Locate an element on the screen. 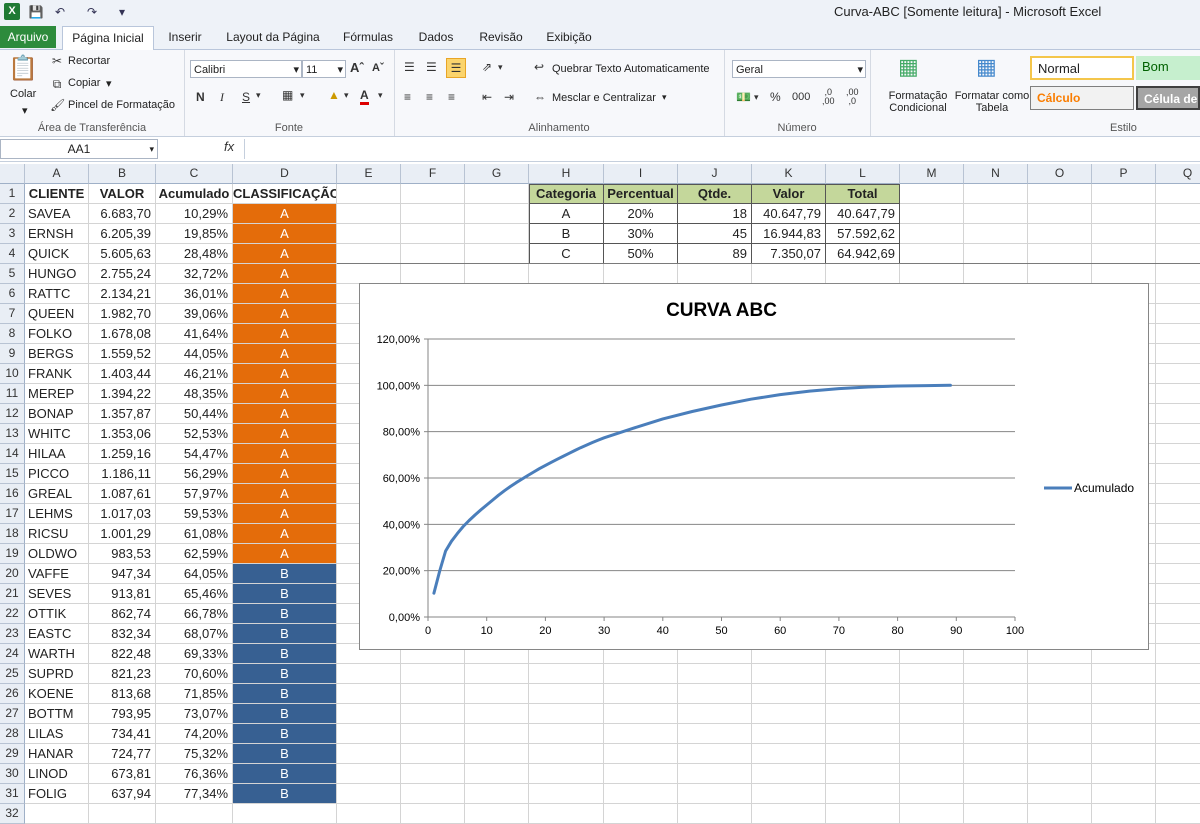 The image size is (1200, 824). cell: 5.605,63 is located at coordinates (122, 254).